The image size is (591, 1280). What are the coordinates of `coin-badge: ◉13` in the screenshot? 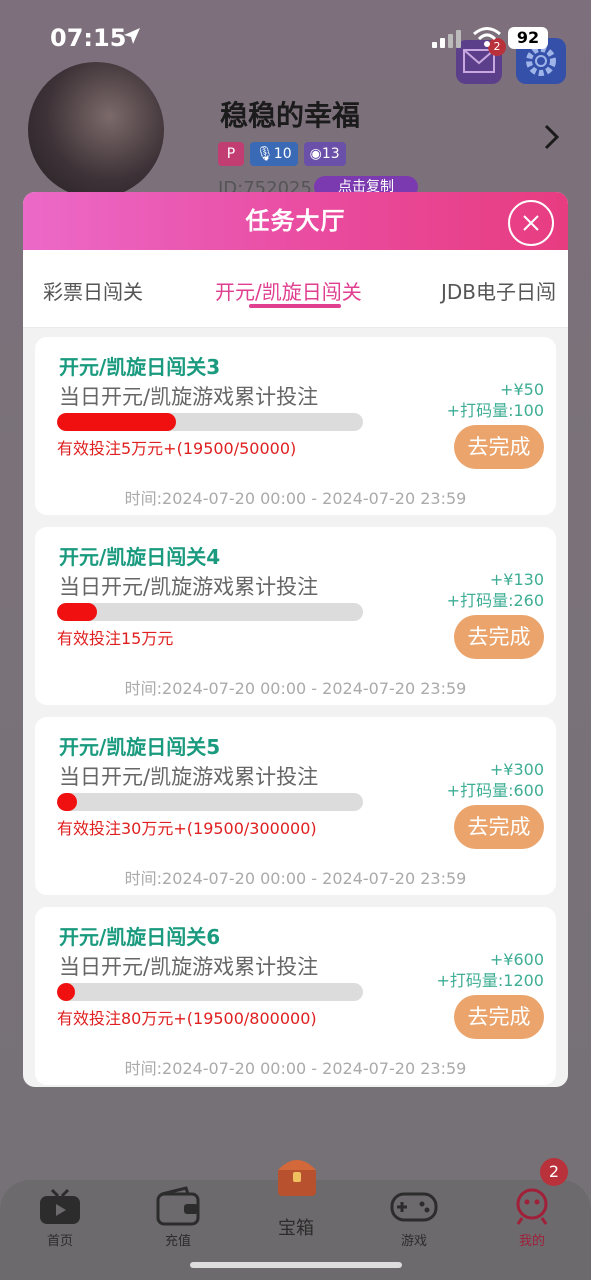 It's located at (324, 154).